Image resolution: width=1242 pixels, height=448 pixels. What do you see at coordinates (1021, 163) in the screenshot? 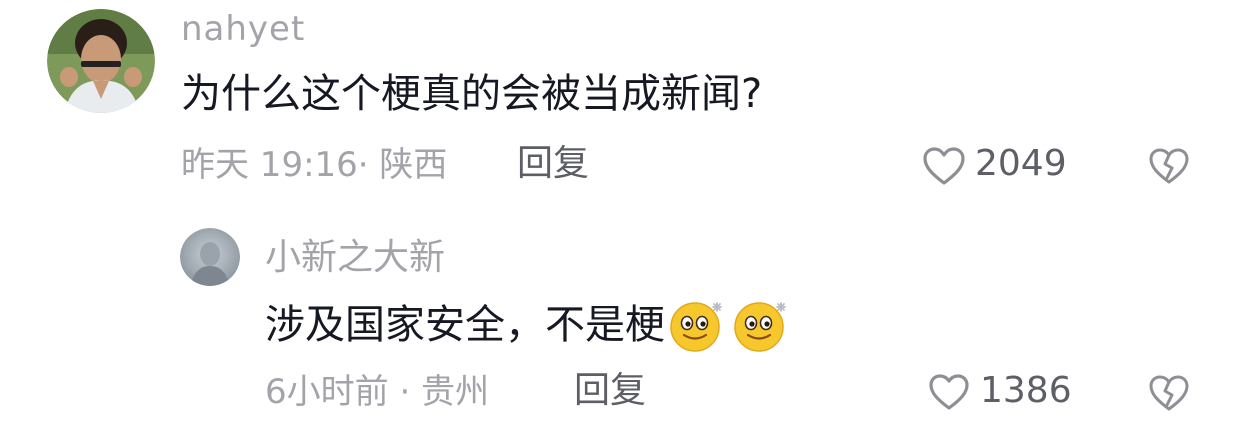
I see `like-count: 2049` at bounding box center [1021, 163].